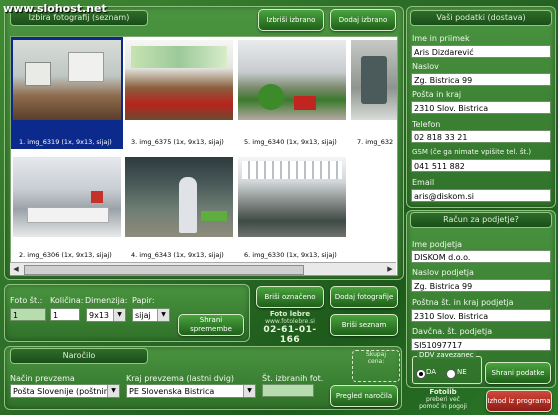 The width and height of the screenshot is (558, 415). I want to click on phone-field: 02 818 33 21, so click(481, 136).